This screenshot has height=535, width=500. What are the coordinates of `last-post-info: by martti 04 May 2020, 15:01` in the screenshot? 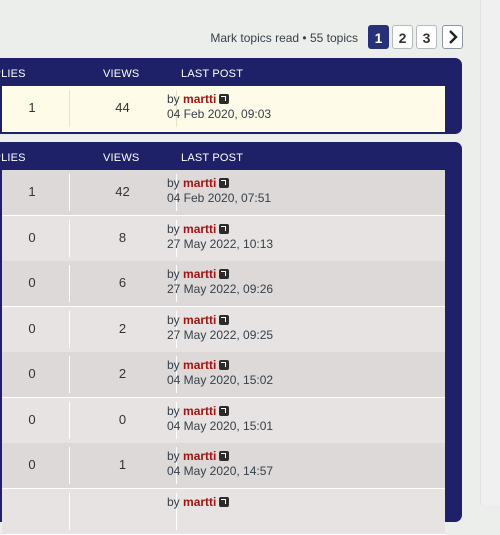 It's located at (220, 419).